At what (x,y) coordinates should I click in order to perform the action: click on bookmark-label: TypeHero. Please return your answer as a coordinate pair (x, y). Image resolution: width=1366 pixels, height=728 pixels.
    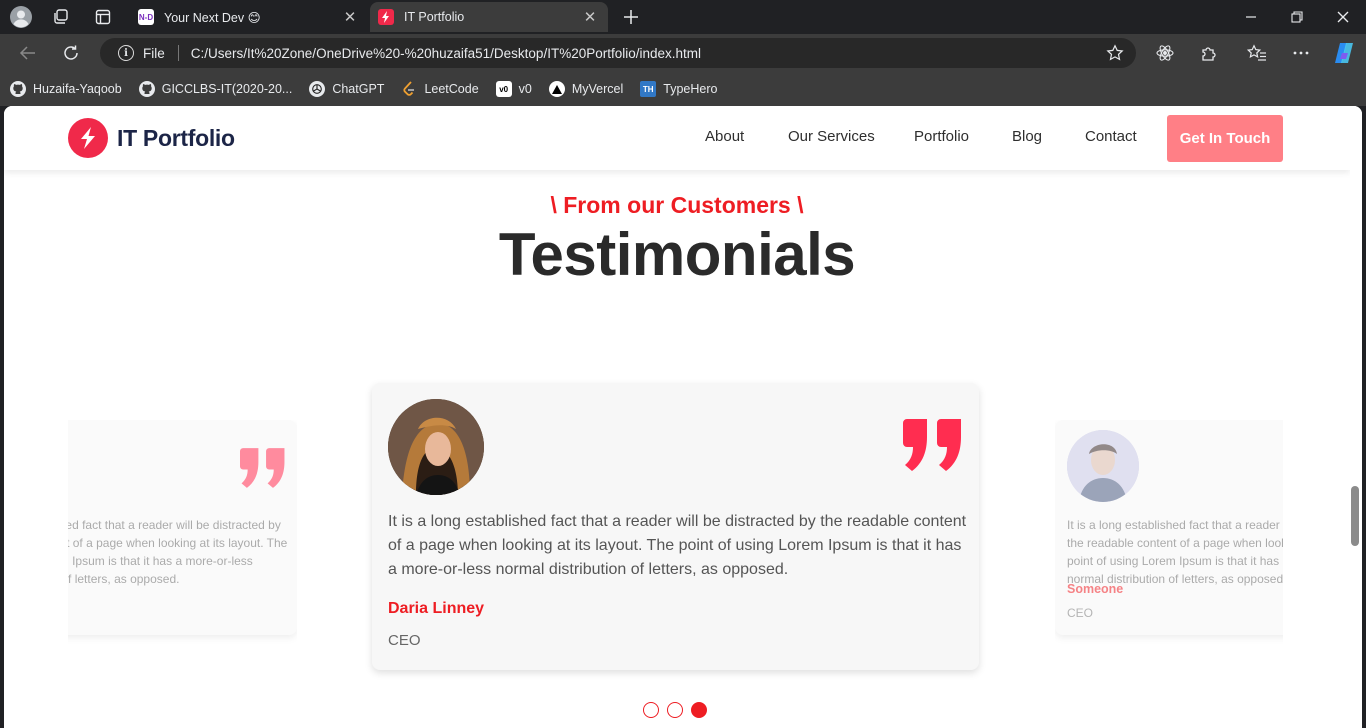
    Looking at the image, I should click on (690, 89).